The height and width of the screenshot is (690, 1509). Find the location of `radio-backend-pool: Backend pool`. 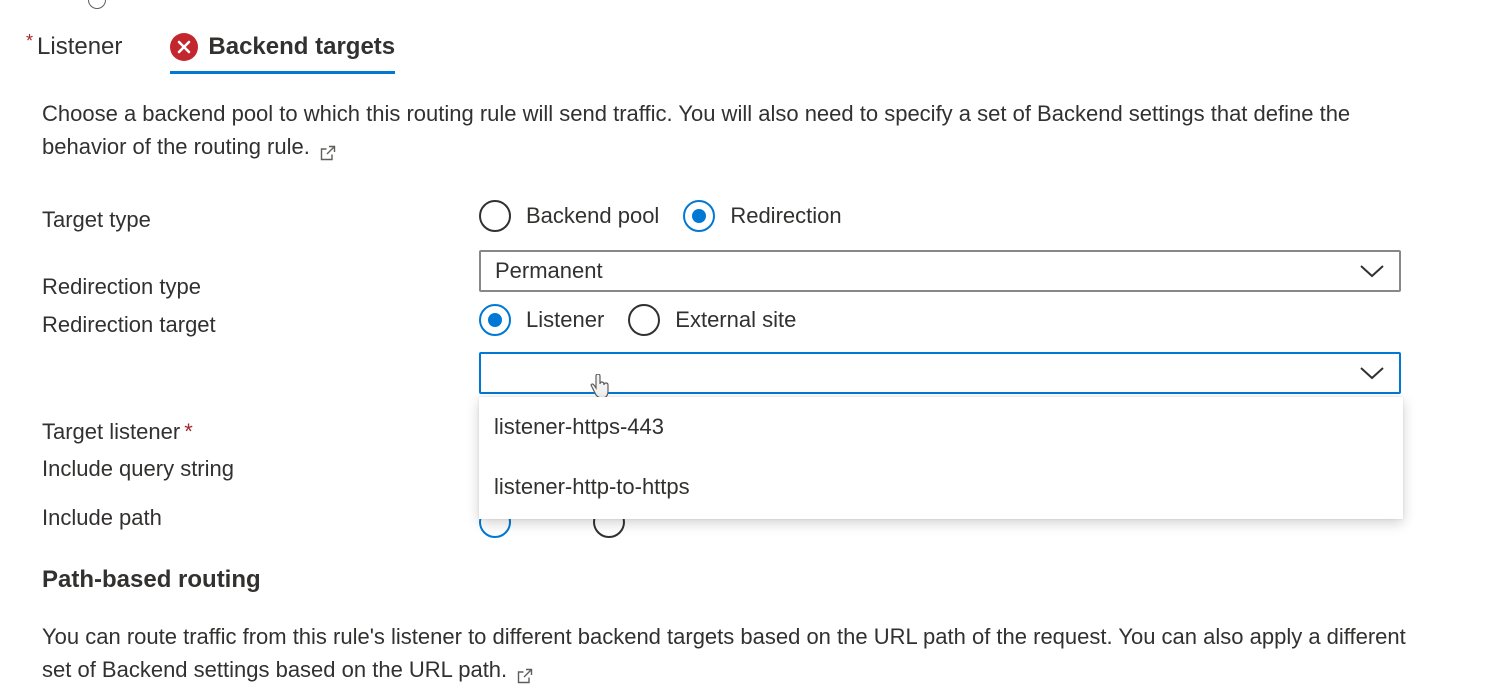

radio-backend-pool: Backend pool is located at coordinates (569, 216).